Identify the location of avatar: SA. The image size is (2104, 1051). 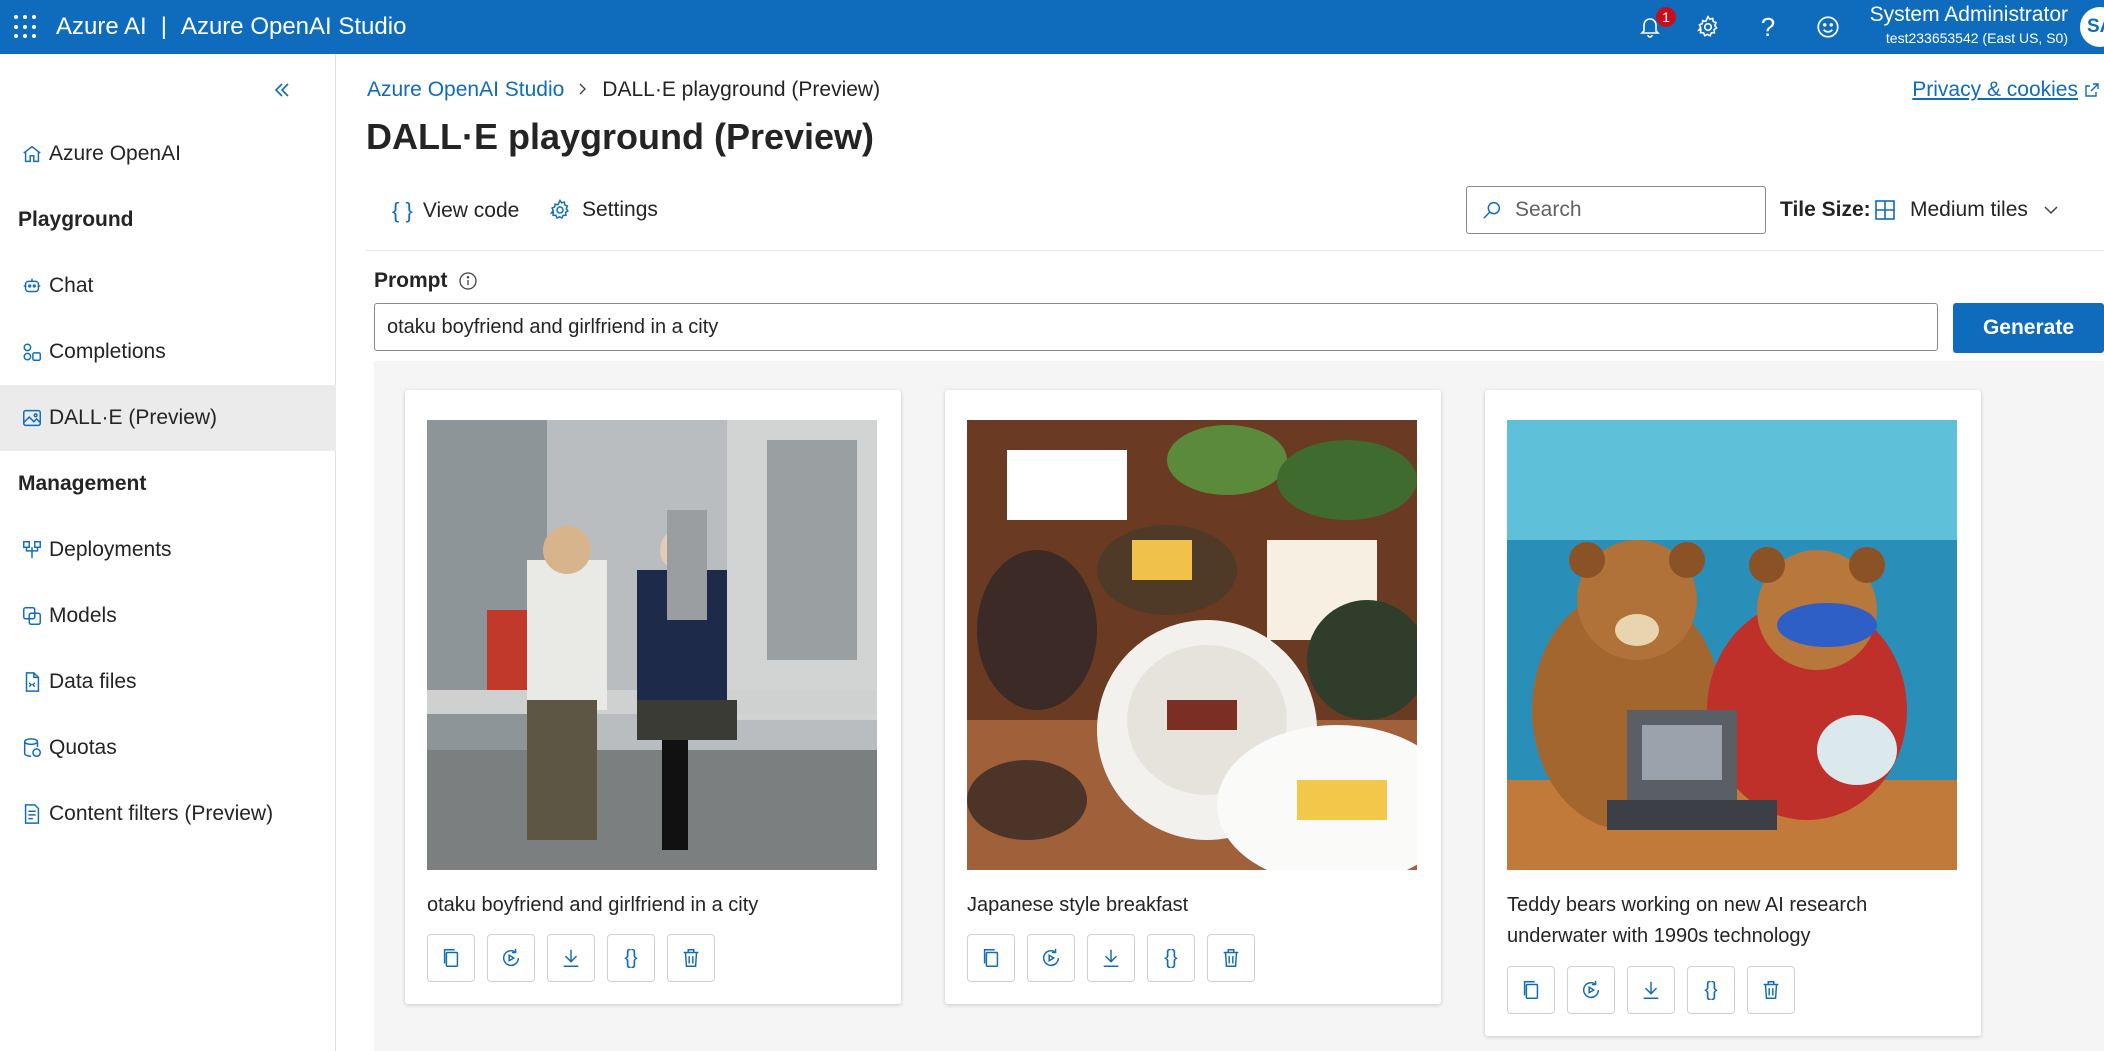
(2092, 27).